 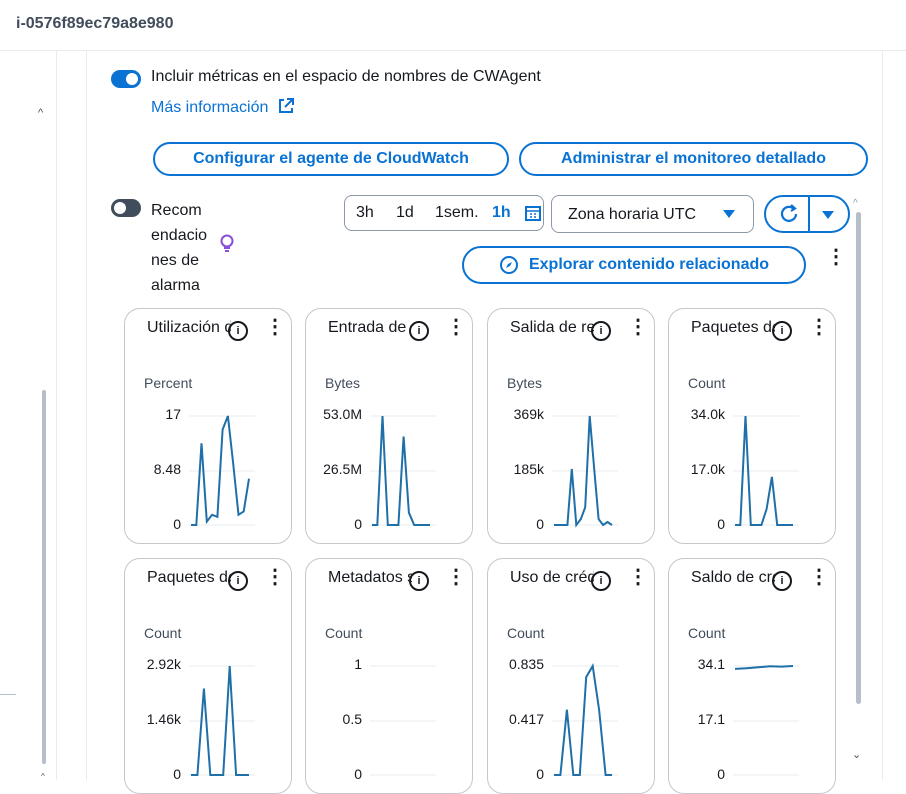 What do you see at coordinates (342, 414) in the screenshot?
I see `y-axis-tick: 53.0M` at bounding box center [342, 414].